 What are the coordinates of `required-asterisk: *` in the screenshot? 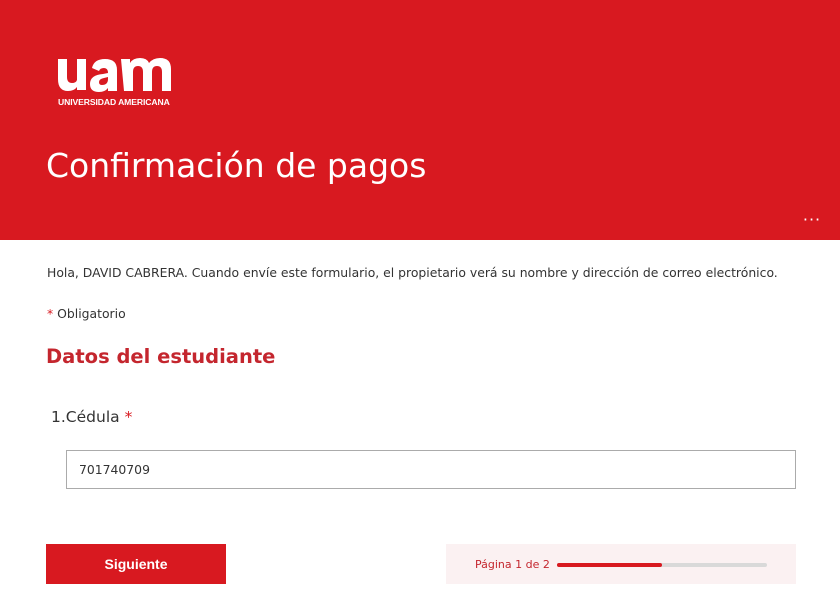 It's located at (50, 313).